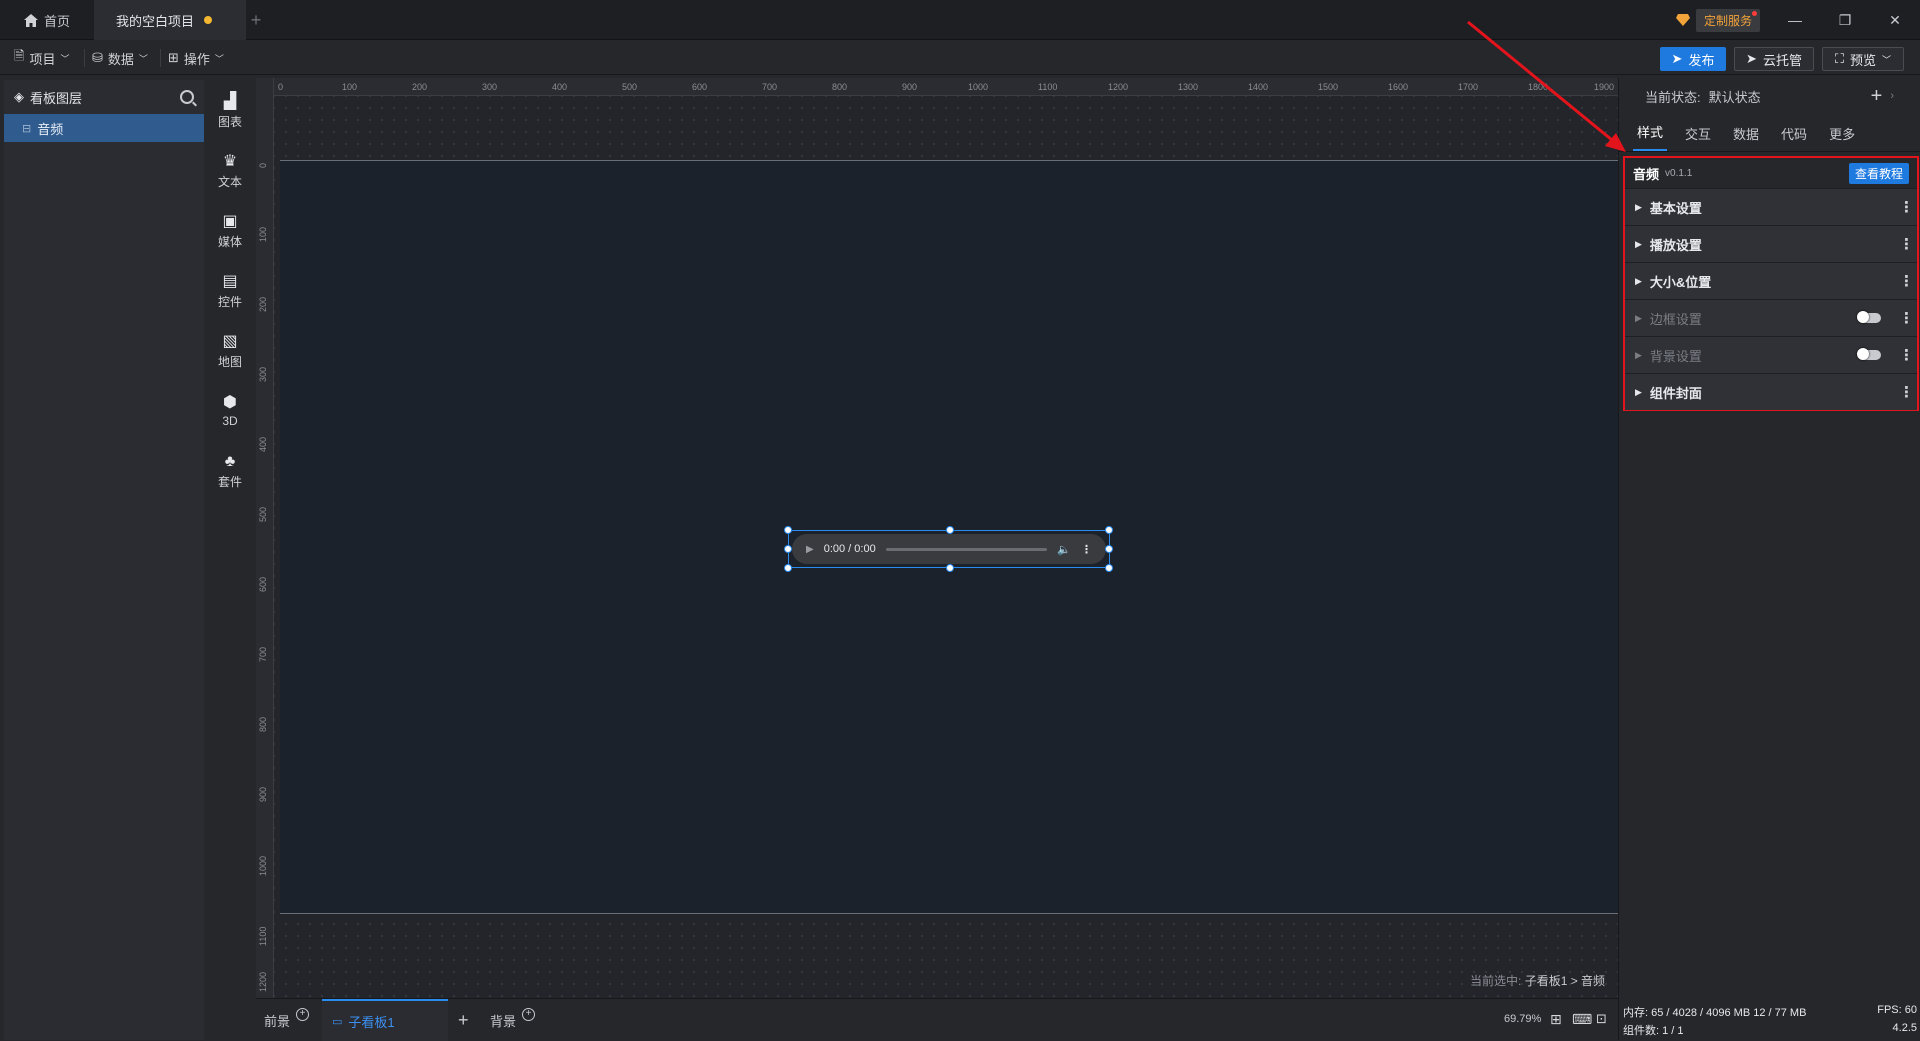 Image resolution: width=1920 pixels, height=1041 pixels. What do you see at coordinates (263, 936) in the screenshot?
I see `ruler-label: 1100` at bounding box center [263, 936].